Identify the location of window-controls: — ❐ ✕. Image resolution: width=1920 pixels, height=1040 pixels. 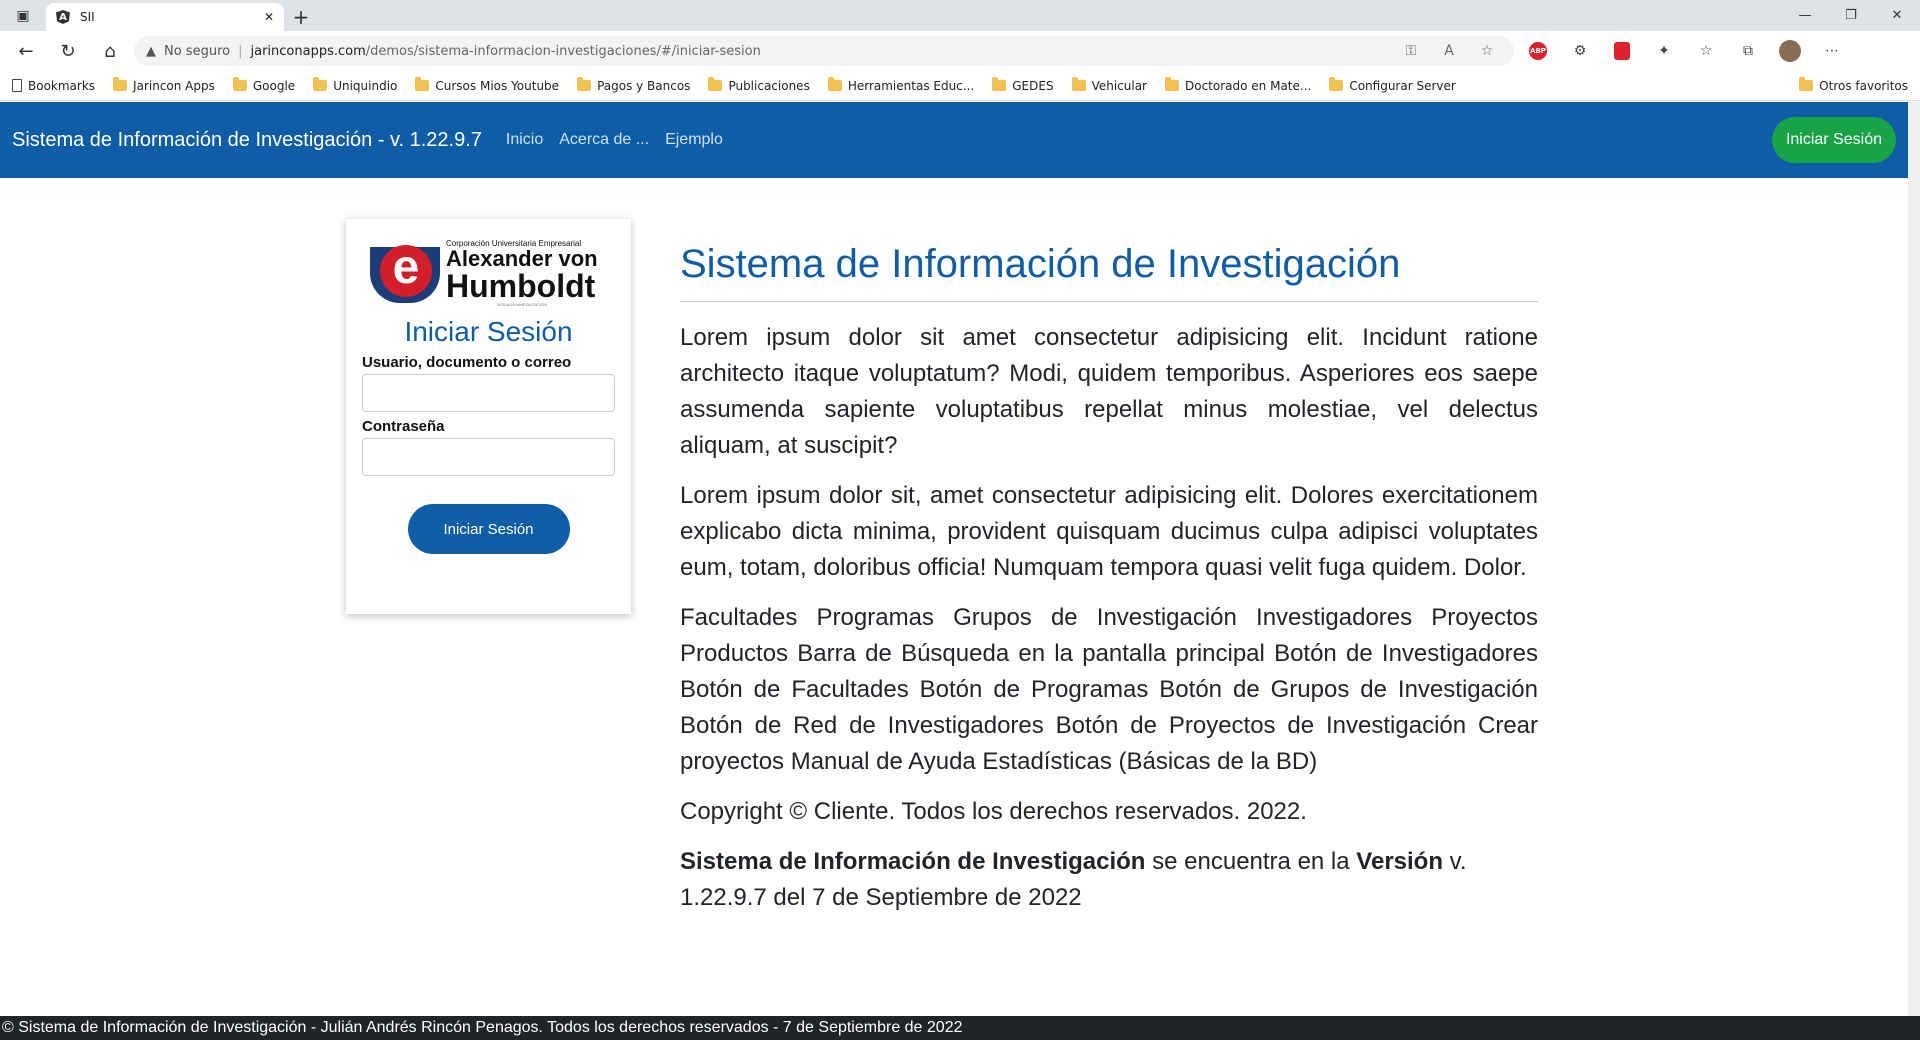
(1851, 15).